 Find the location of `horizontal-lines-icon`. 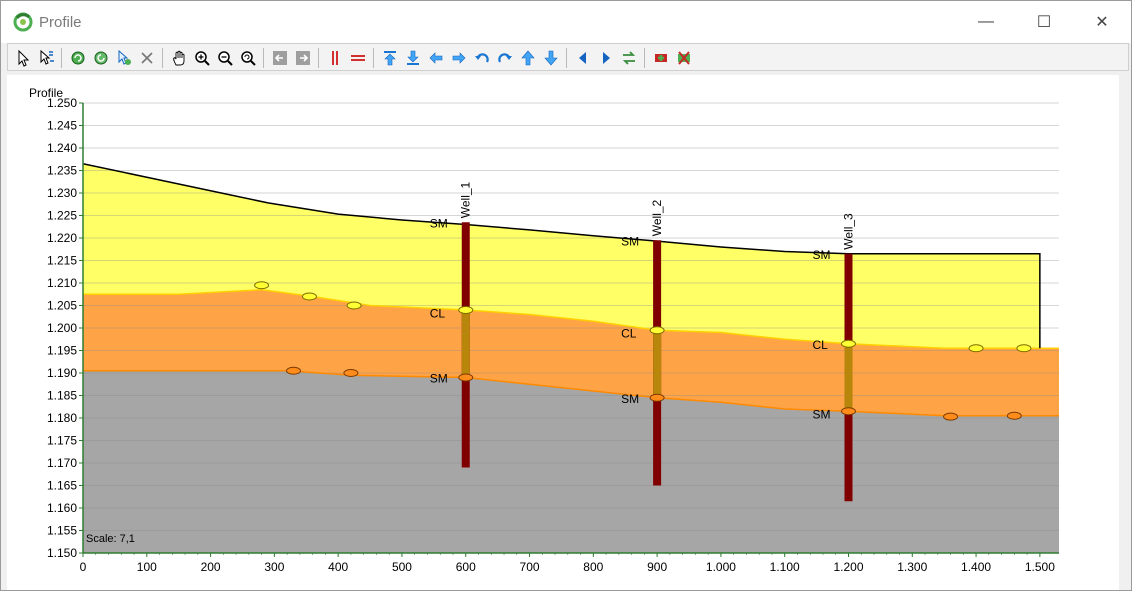

horizontal-lines-icon is located at coordinates (357, 58).